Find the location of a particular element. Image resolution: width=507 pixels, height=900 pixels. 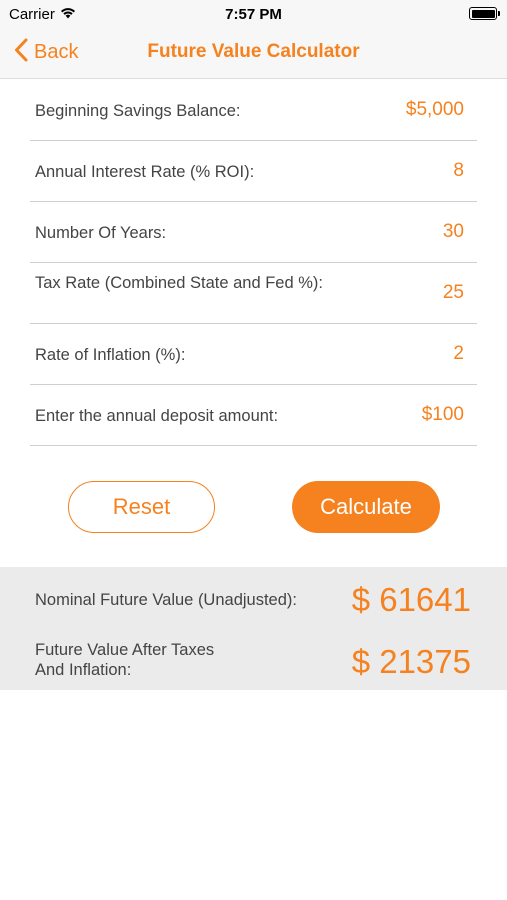

nominal-value-label: Nominal Future Value (Unadjusted): is located at coordinates (166, 600).